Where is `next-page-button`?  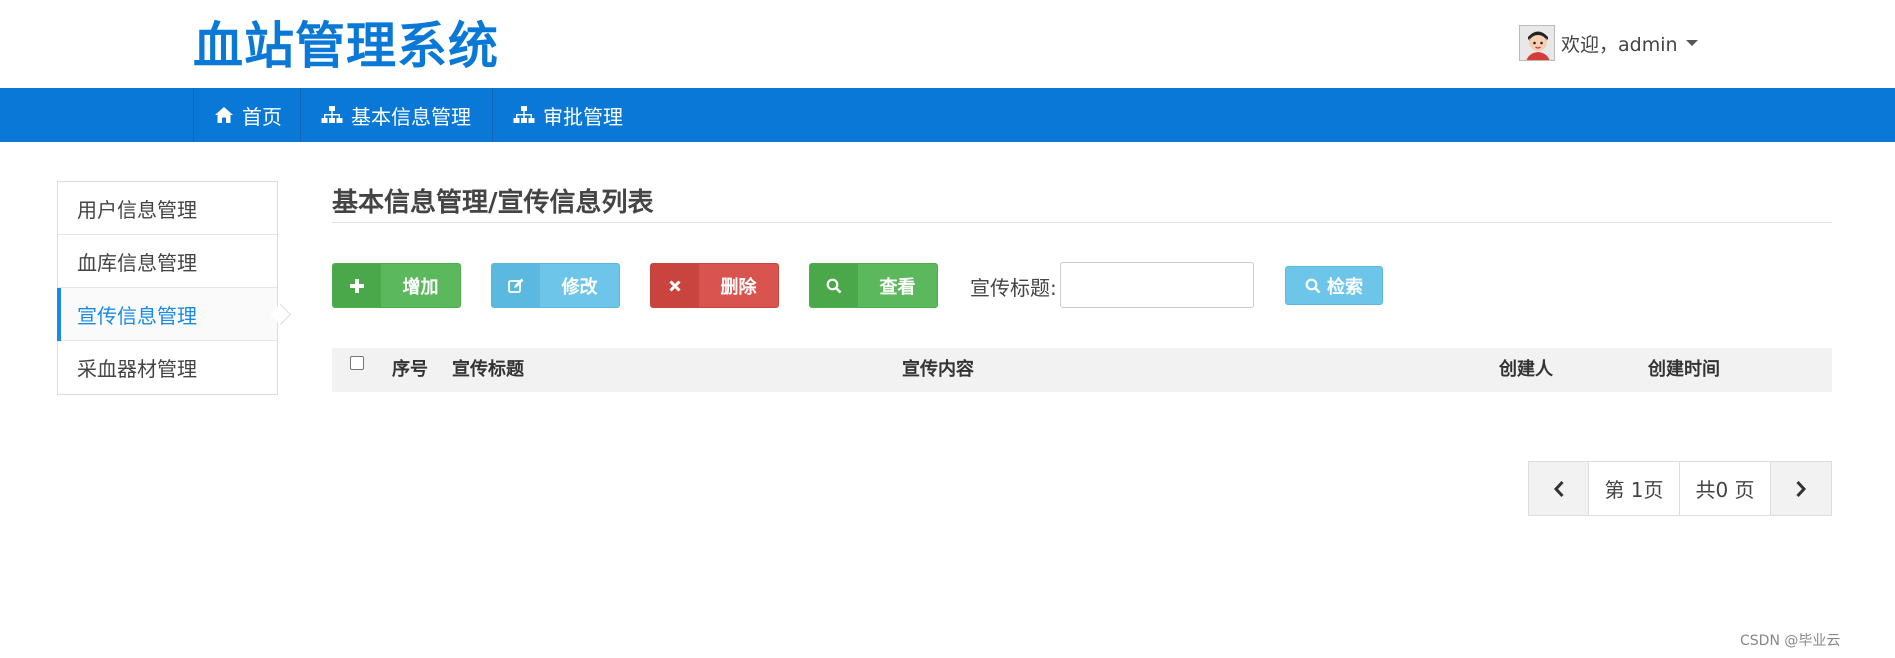 next-page-button is located at coordinates (1801, 488).